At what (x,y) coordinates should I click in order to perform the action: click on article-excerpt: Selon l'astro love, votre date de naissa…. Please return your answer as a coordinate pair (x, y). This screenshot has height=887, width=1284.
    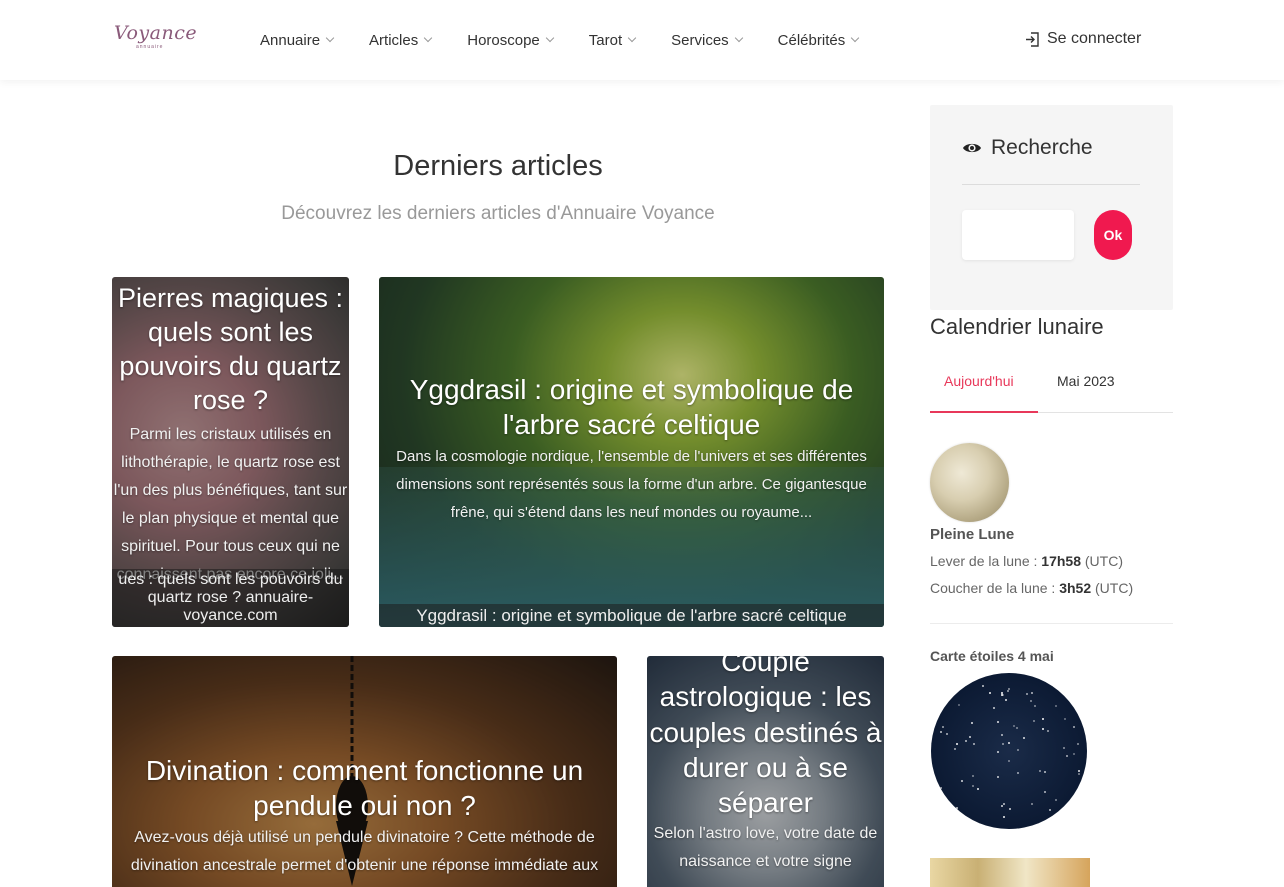
    Looking at the image, I should click on (765, 848).